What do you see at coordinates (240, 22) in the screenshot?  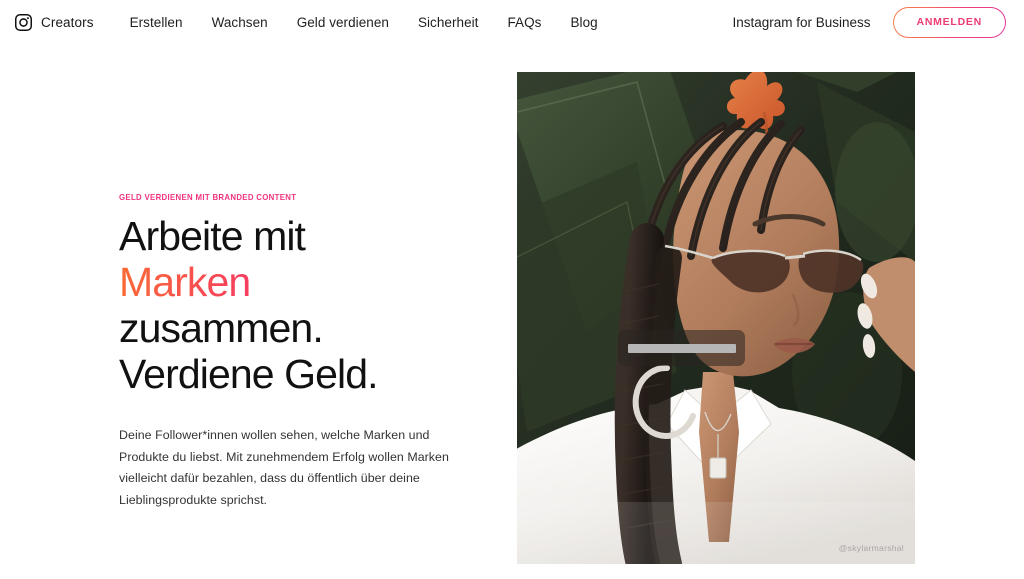 I see `nav-item-wachsen: Wachsen` at bounding box center [240, 22].